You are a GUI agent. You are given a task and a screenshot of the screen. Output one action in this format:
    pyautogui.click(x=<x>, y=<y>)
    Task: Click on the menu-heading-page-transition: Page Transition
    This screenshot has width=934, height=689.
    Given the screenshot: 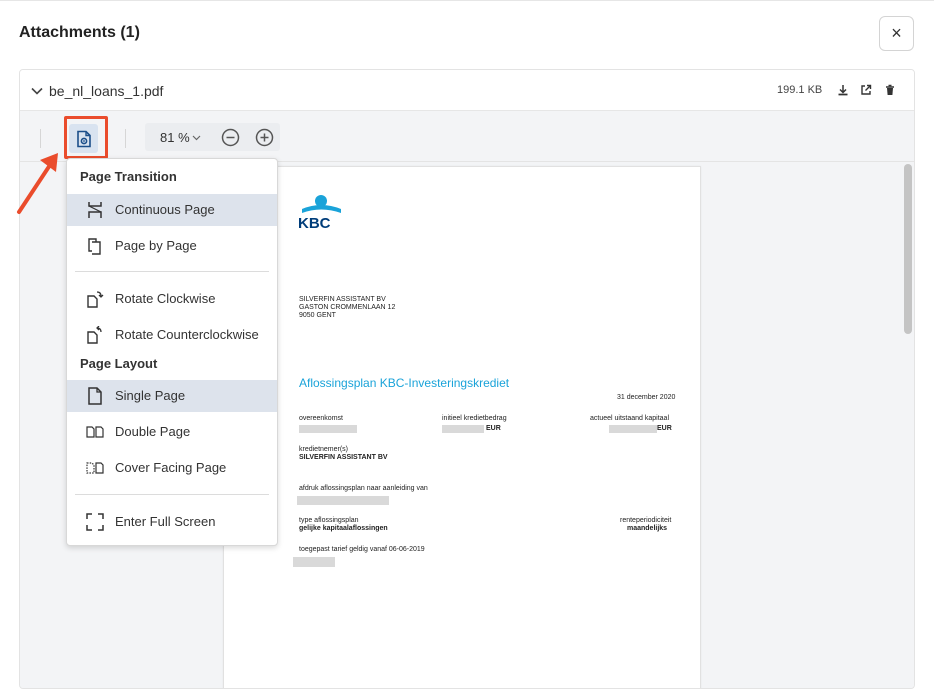 What is the action you would take?
    pyautogui.click(x=128, y=176)
    